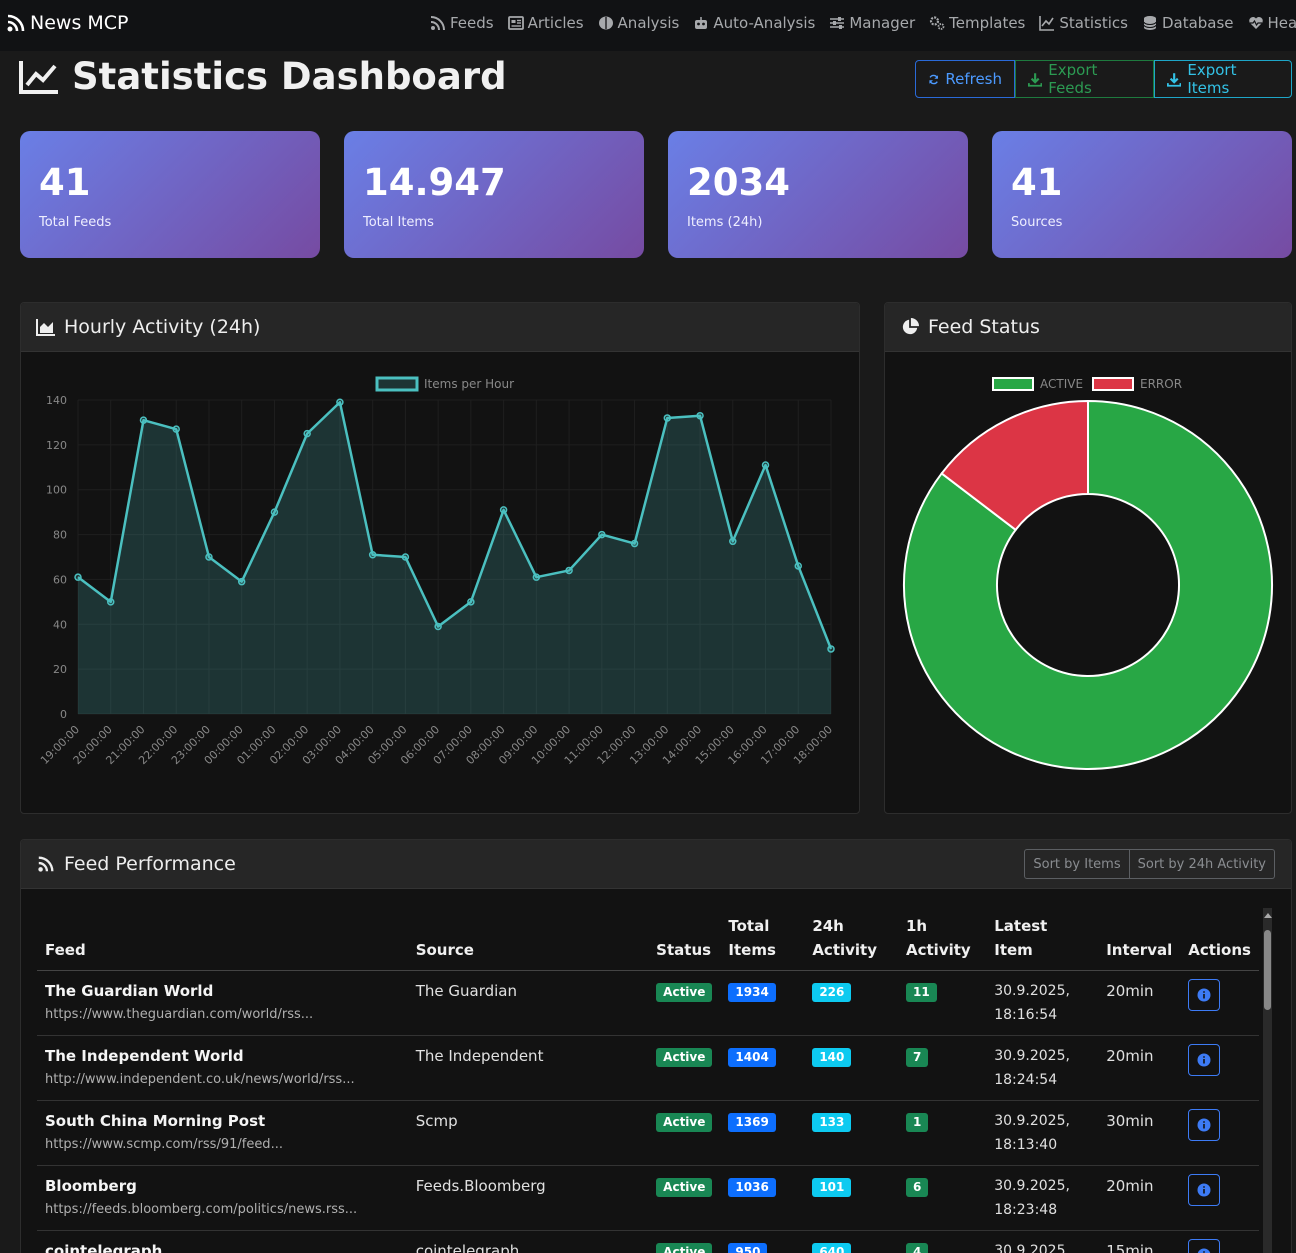 This screenshot has height=1253, width=1296. Describe the element at coordinates (1042, 938) in the screenshot. I see `col-latest-item: Latest Item` at that location.